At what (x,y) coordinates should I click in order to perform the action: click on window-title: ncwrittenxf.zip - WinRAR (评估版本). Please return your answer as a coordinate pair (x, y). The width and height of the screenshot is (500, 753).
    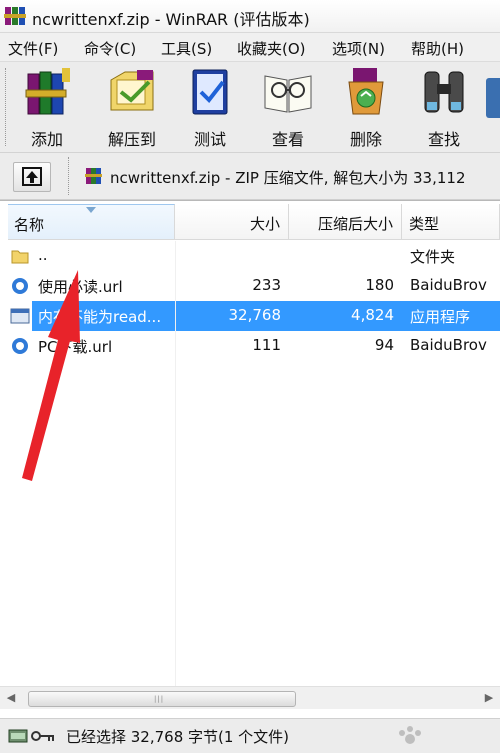
    Looking at the image, I should click on (171, 19).